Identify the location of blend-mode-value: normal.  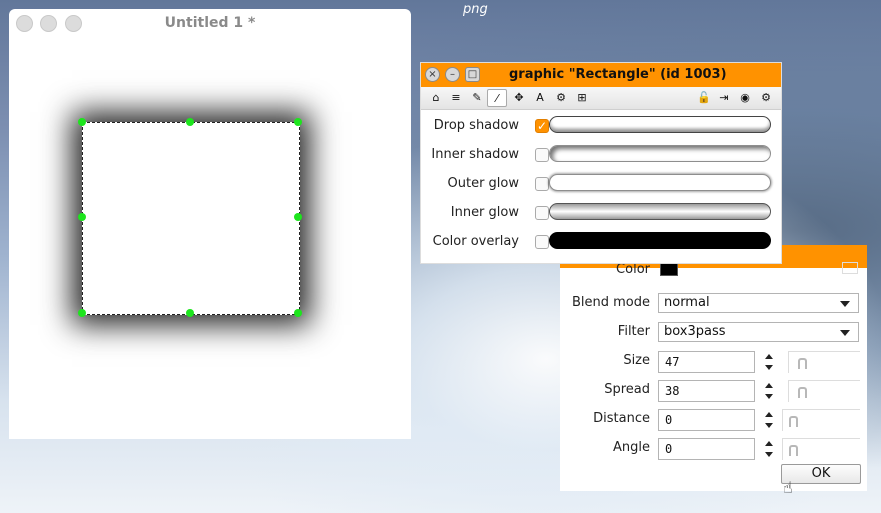
(687, 302).